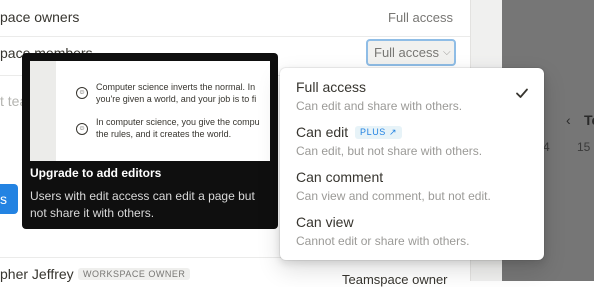 The height and width of the screenshot is (287, 594). What do you see at coordinates (178, 122) in the screenshot?
I see `preview-text: In computer science, you give the compu` at bounding box center [178, 122].